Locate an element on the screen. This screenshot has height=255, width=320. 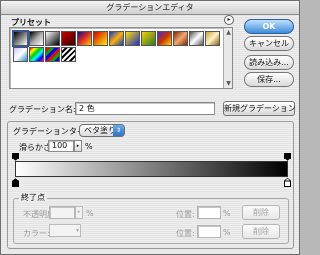
opacity-unit: % is located at coordinates (90, 213).